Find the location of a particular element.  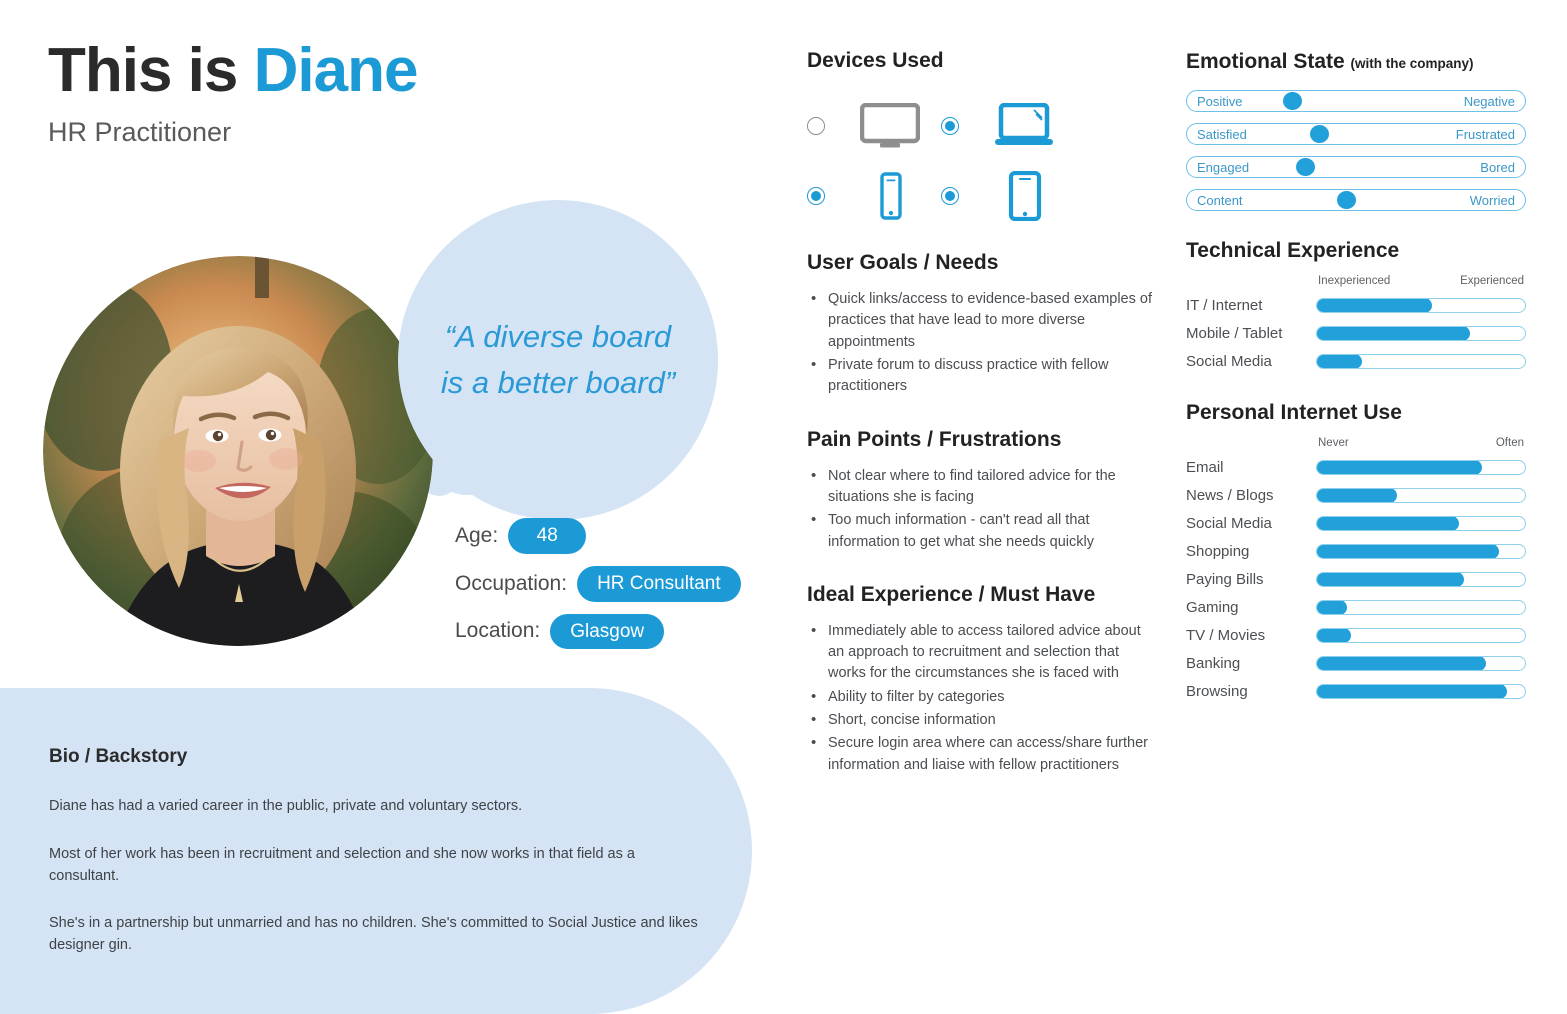

page-title: This is Diane HR Practitioner is located at coordinates (233, 92).